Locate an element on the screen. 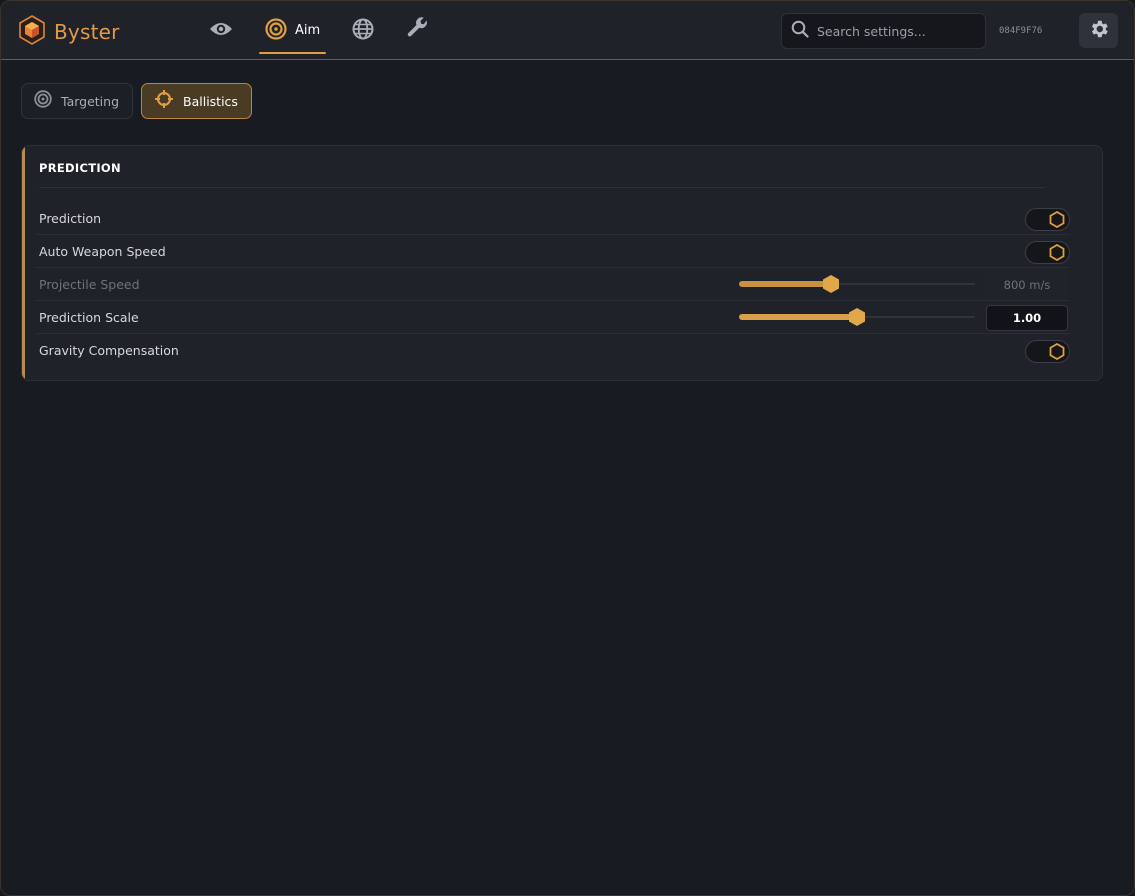 This screenshot has height=896, width=1135. top-bar: Byster Aim Search settings... 084F9F76 is located at coordinates (567, 30).